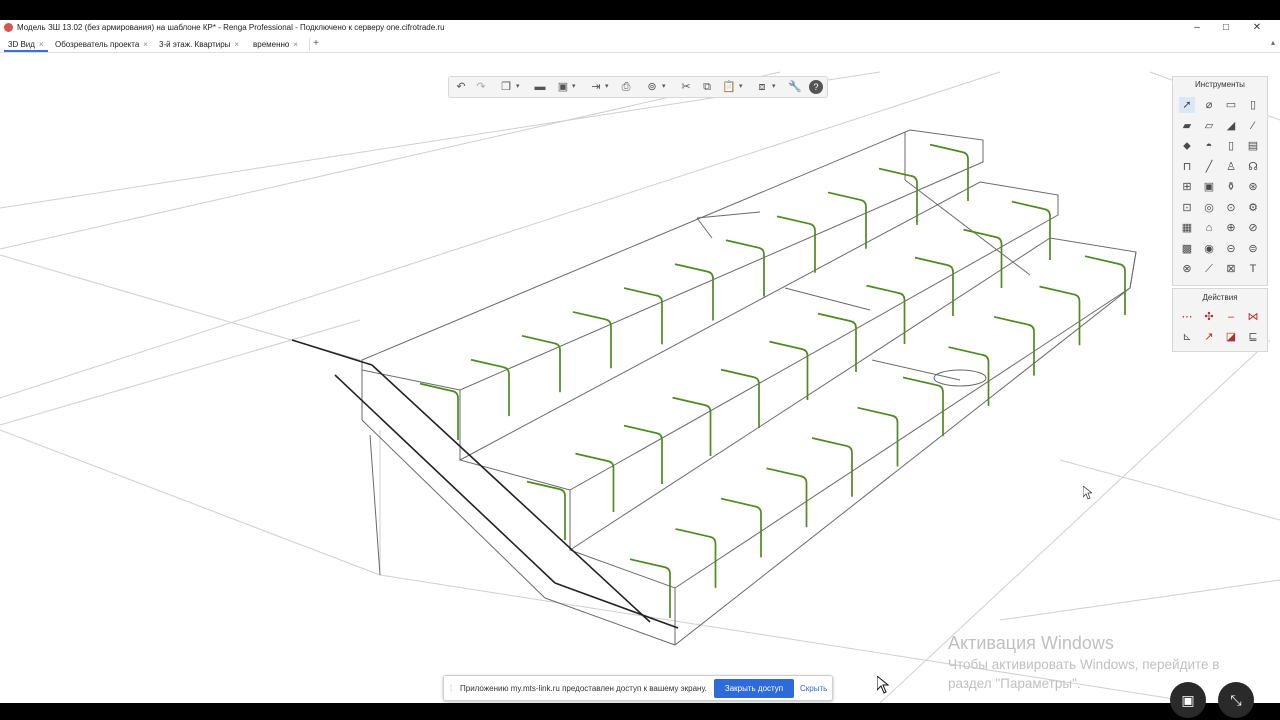 This screenshot has height=720, width=1280. Describe the element at coordinates (1187, 249) in the screenshot. I see `cabinet-icon: ▩` at that location.